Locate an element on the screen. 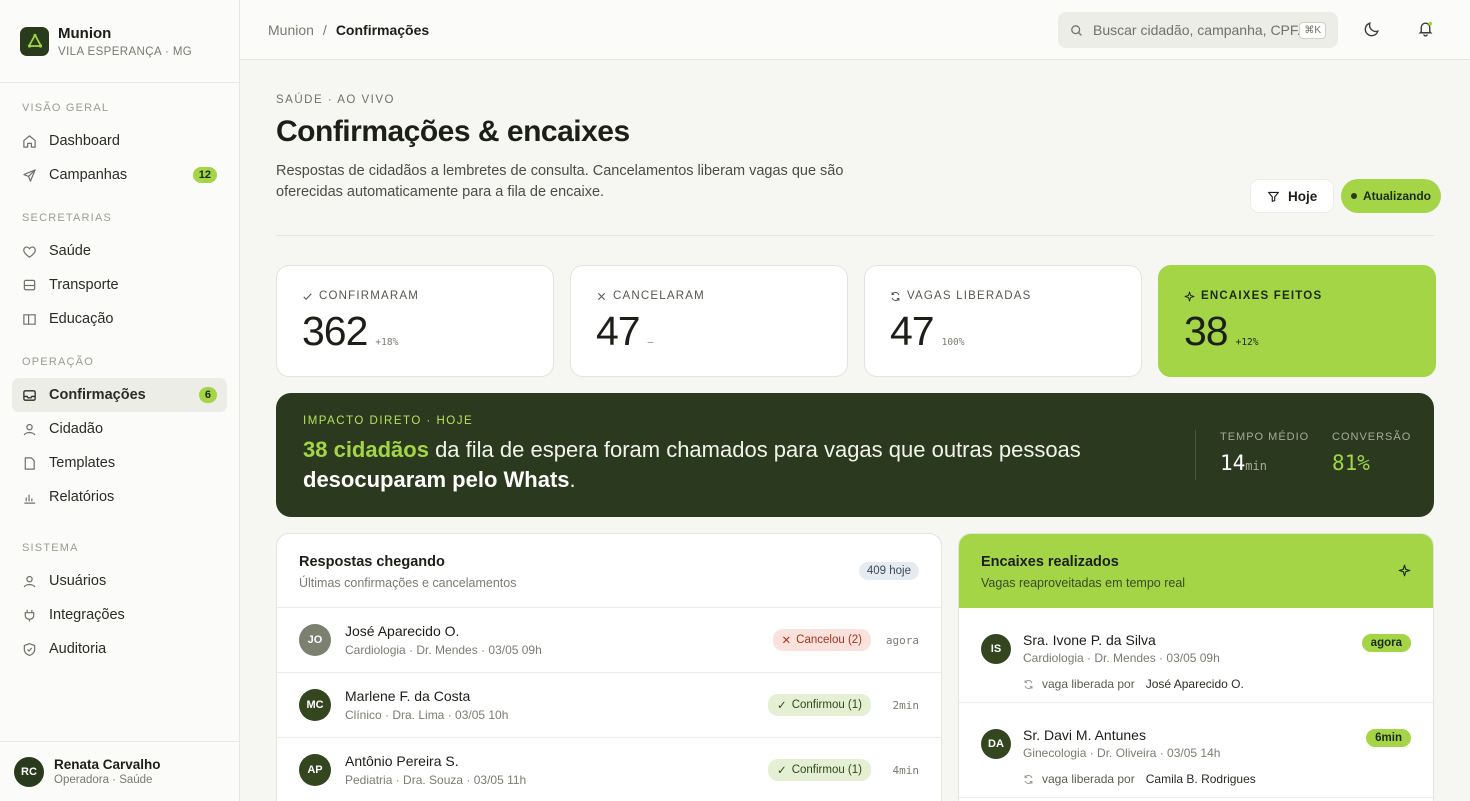 The width and height of the screenshot is (1470, 801). sidebar-item-label: Usuários is located at coordinates (78, 581).